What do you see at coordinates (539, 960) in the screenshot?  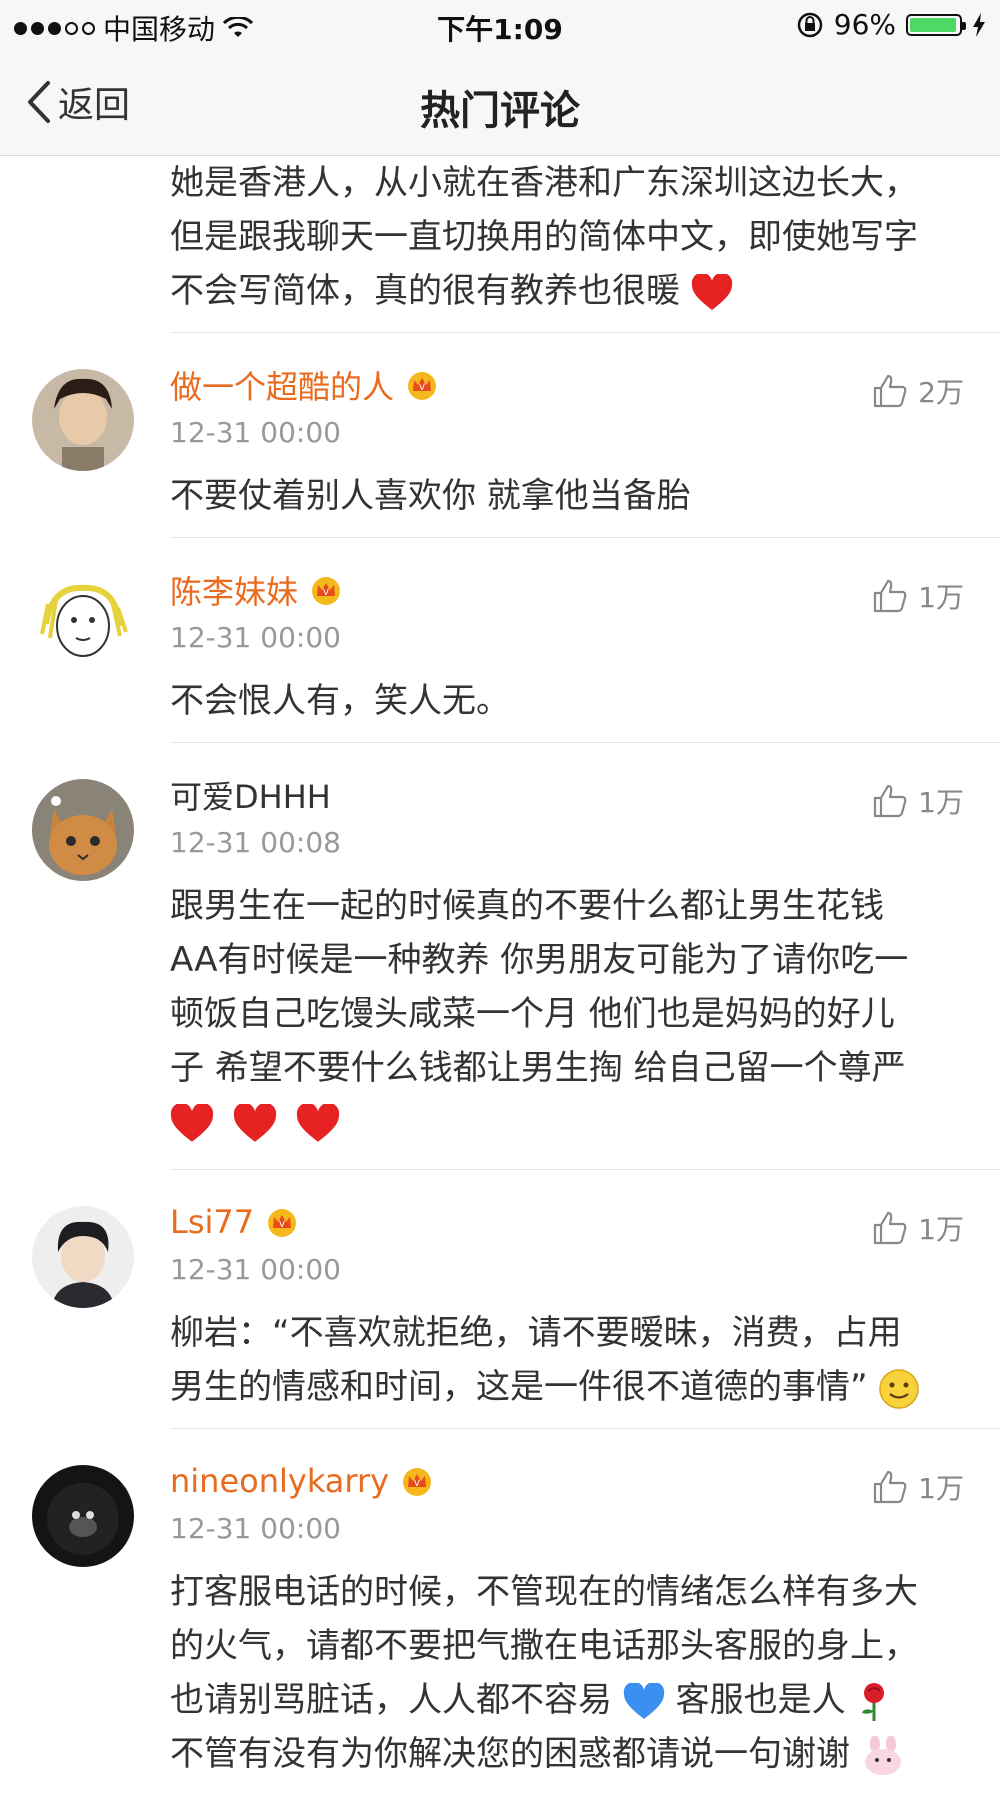 I see `comment-line: AA有时候是一种教养 你男朋友可能为了请你吃一` at bounding box center [539, 960].